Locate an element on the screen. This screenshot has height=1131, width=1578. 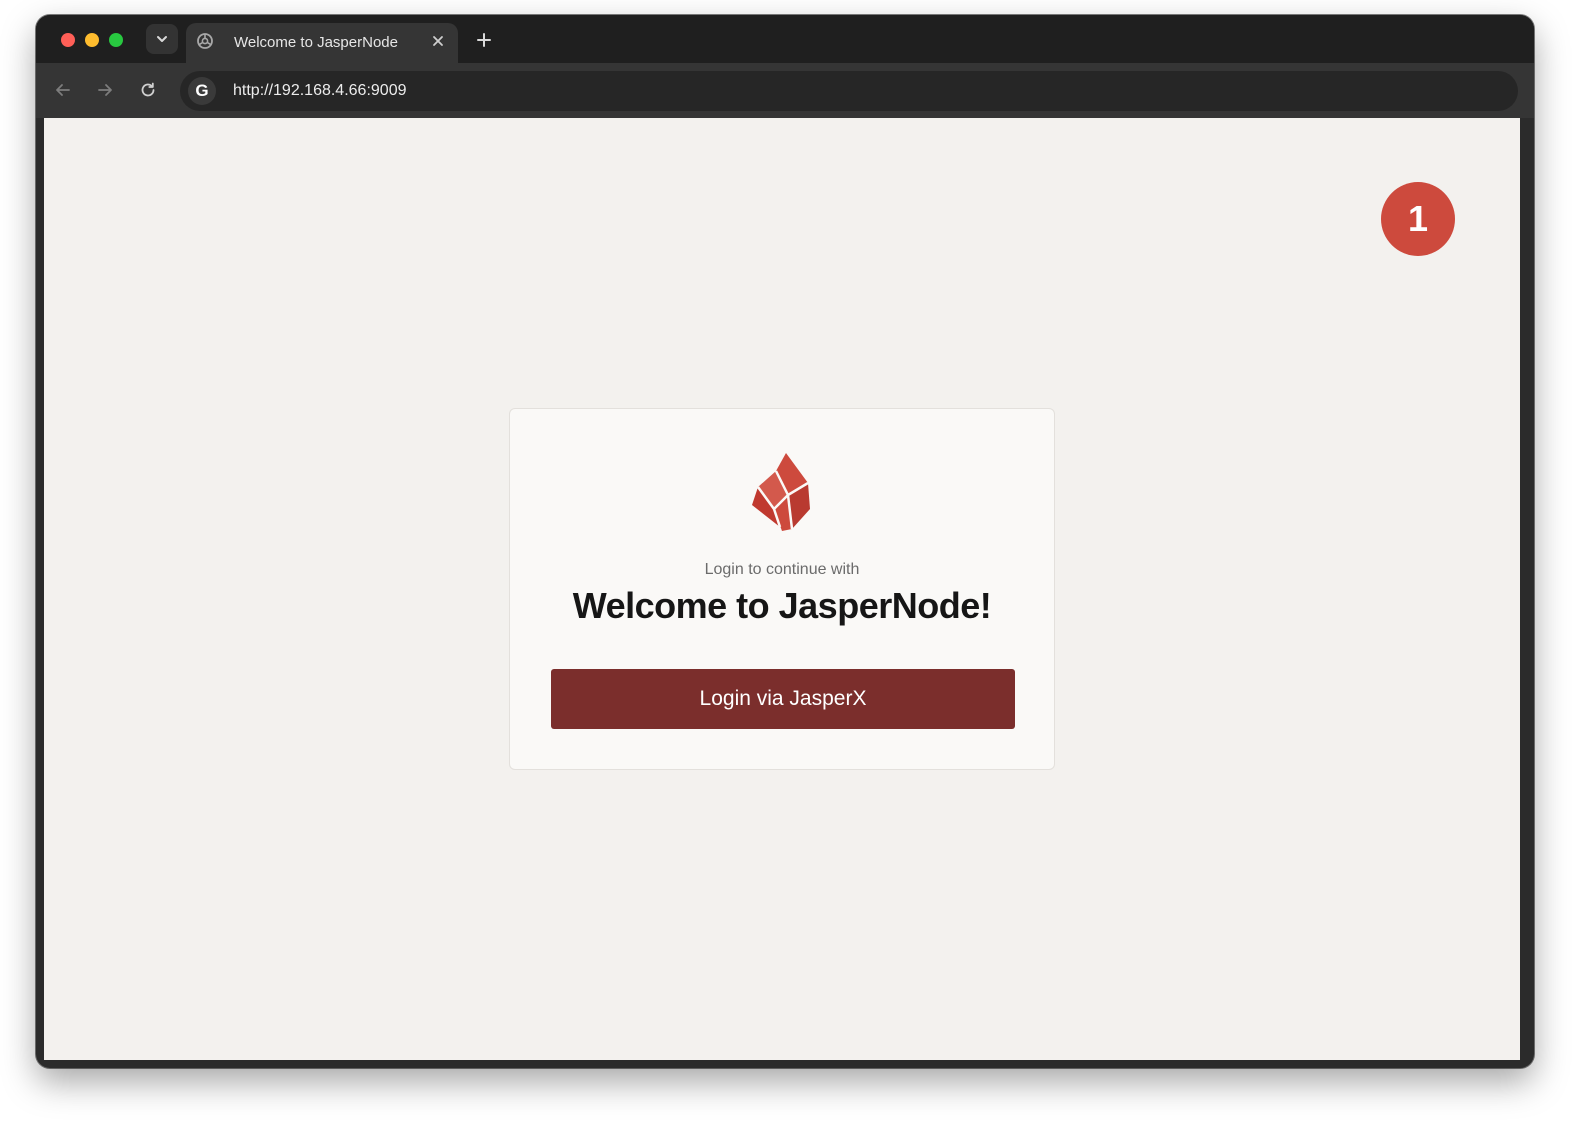
login-subtitle: Login to continue with is located at coordinates (782, 569).